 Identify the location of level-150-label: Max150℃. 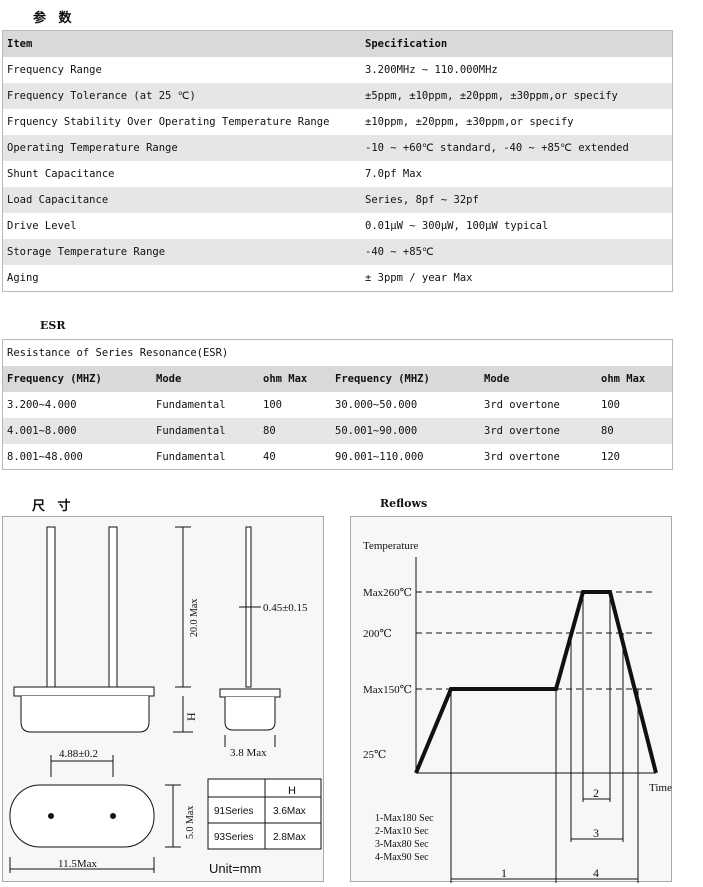
(387, 690).